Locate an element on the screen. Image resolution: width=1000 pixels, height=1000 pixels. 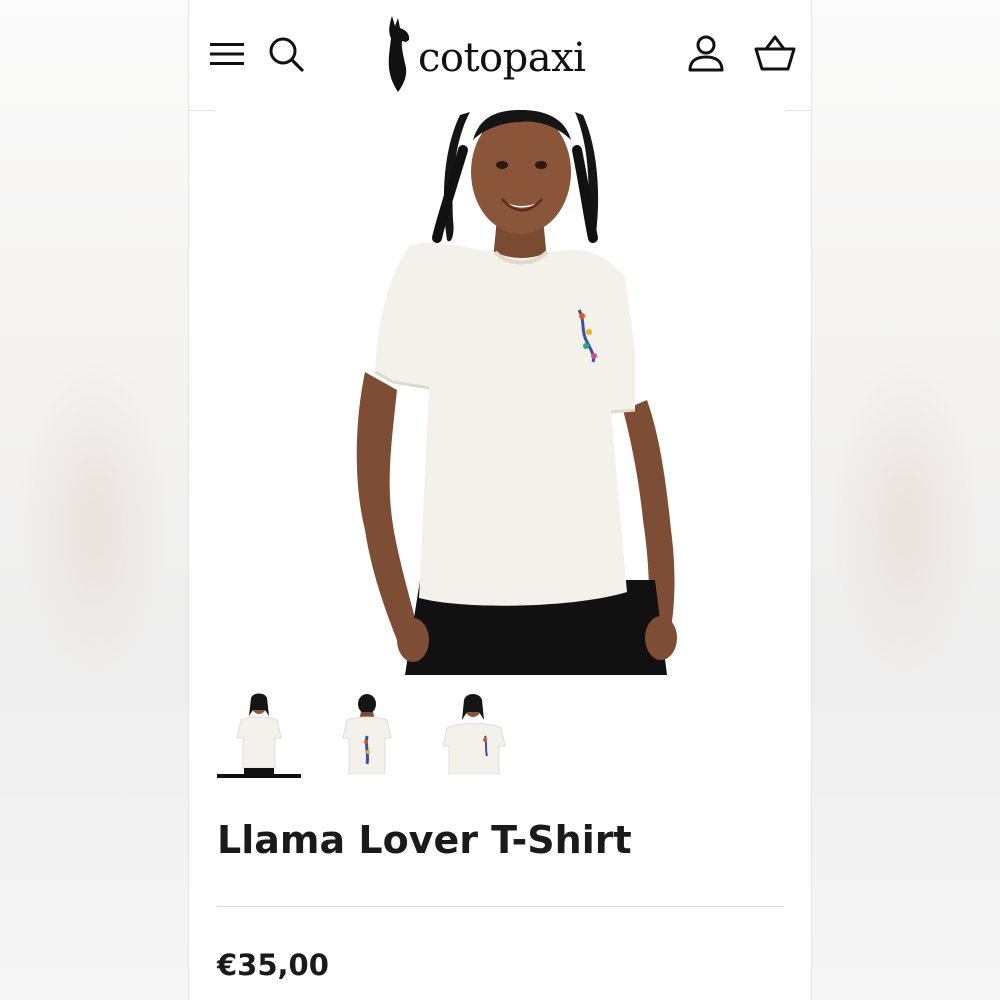
site-header: cotopaxi is located at coordinates (500, 55).